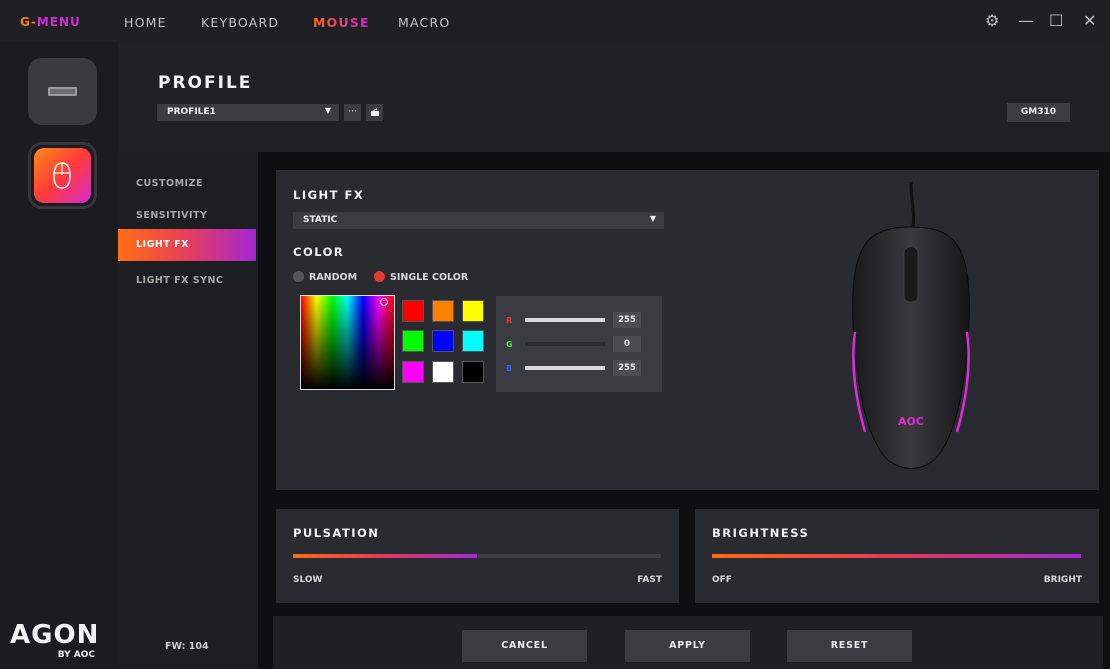 The height and width of the screenshot is (669, 1110). What do you see at coordinates (191, 112) in the screenshot?
I see `profile-selected-value: PROFILE1` at bounding box center [191, 112].